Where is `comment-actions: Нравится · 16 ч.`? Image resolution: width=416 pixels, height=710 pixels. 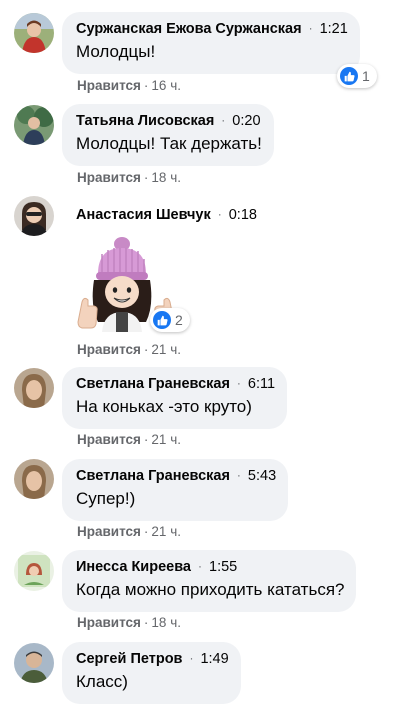 comment-actions: Нравится · 16 ч. is located at coordinates (129, 86).